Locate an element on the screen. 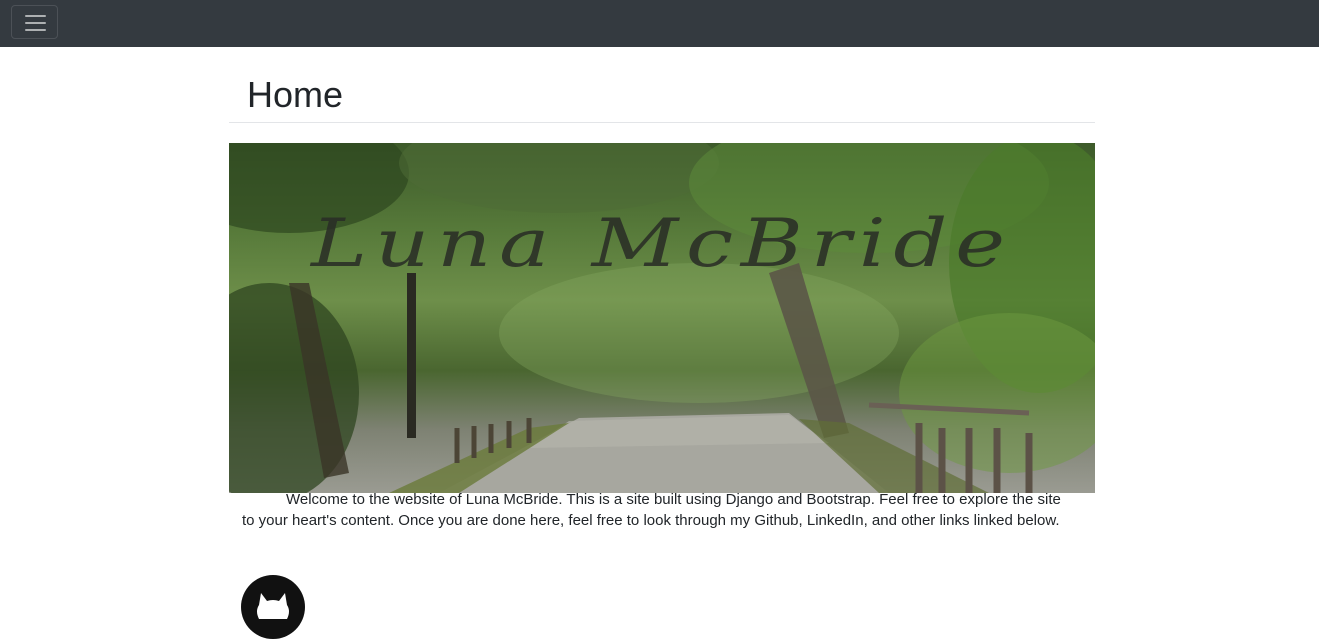  title-divider is located at coordinates (662, 122).